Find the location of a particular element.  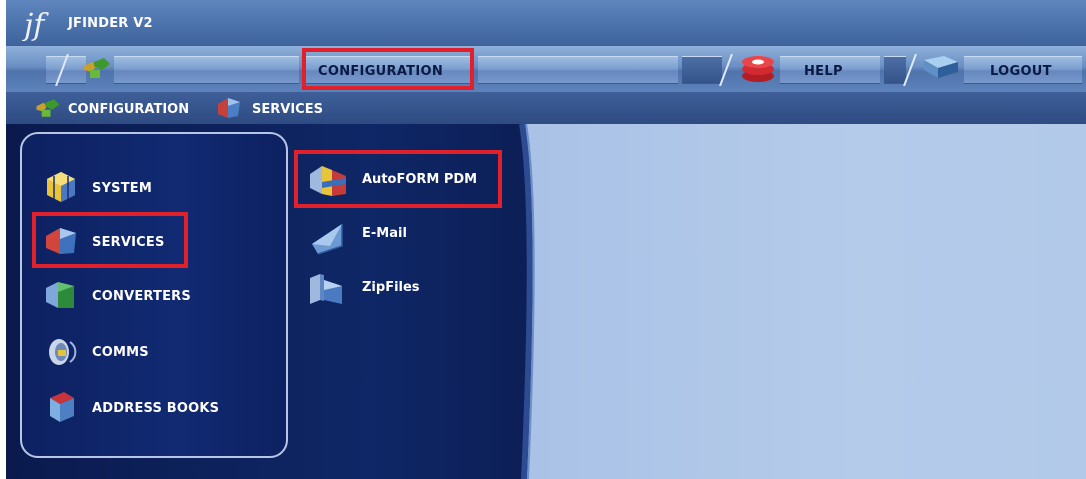

svg-text: jf is located at coordinates (35, 24).